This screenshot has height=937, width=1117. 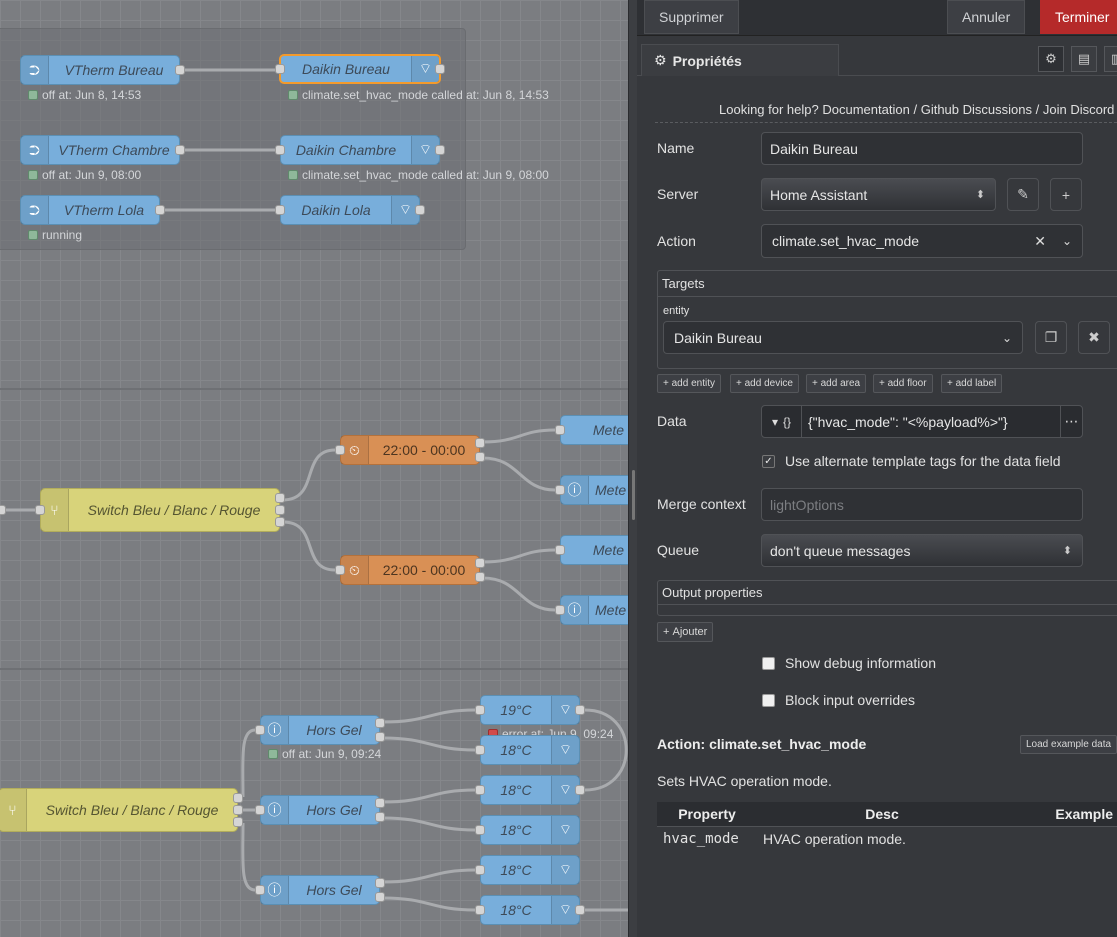 I want to click on appearance-tab-icon: ▥, so click(x=1110, y=59).